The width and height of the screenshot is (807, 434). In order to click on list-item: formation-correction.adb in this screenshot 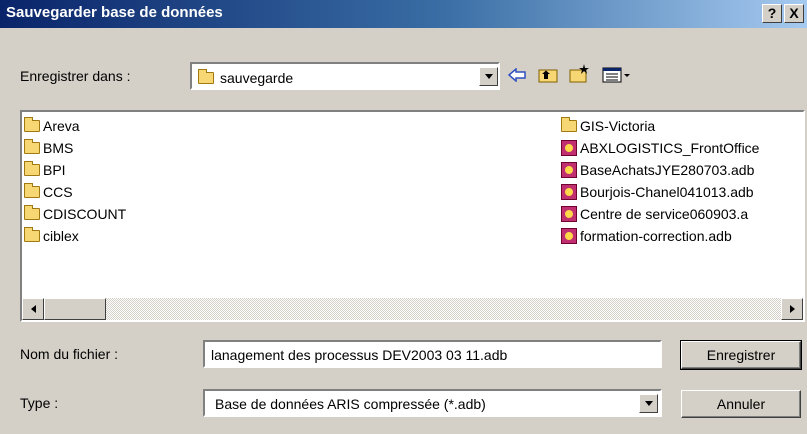, I will do `click(646, 236)`.